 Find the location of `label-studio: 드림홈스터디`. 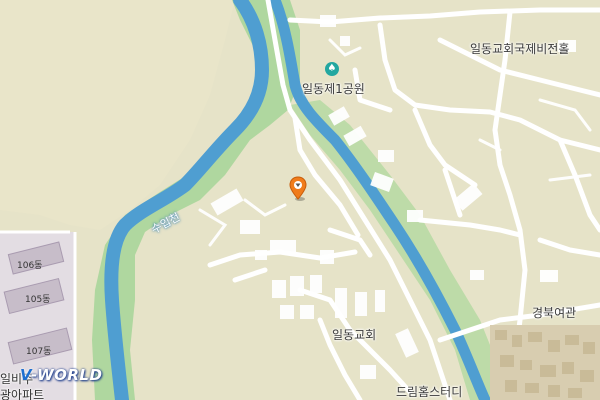

label-studio: 드림홈스터디 is located at coordinates (429, 391).